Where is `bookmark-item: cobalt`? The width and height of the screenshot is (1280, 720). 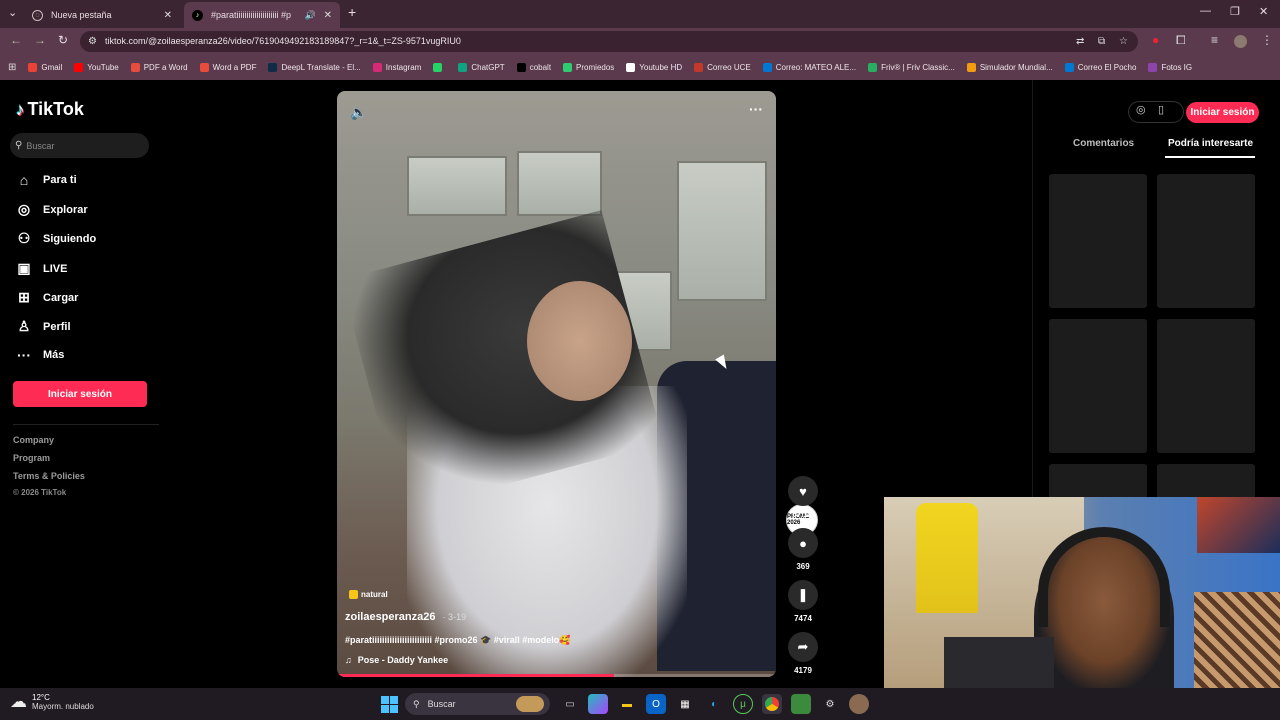 bookmark-item: cobalt is located at coordinates (533, 67).